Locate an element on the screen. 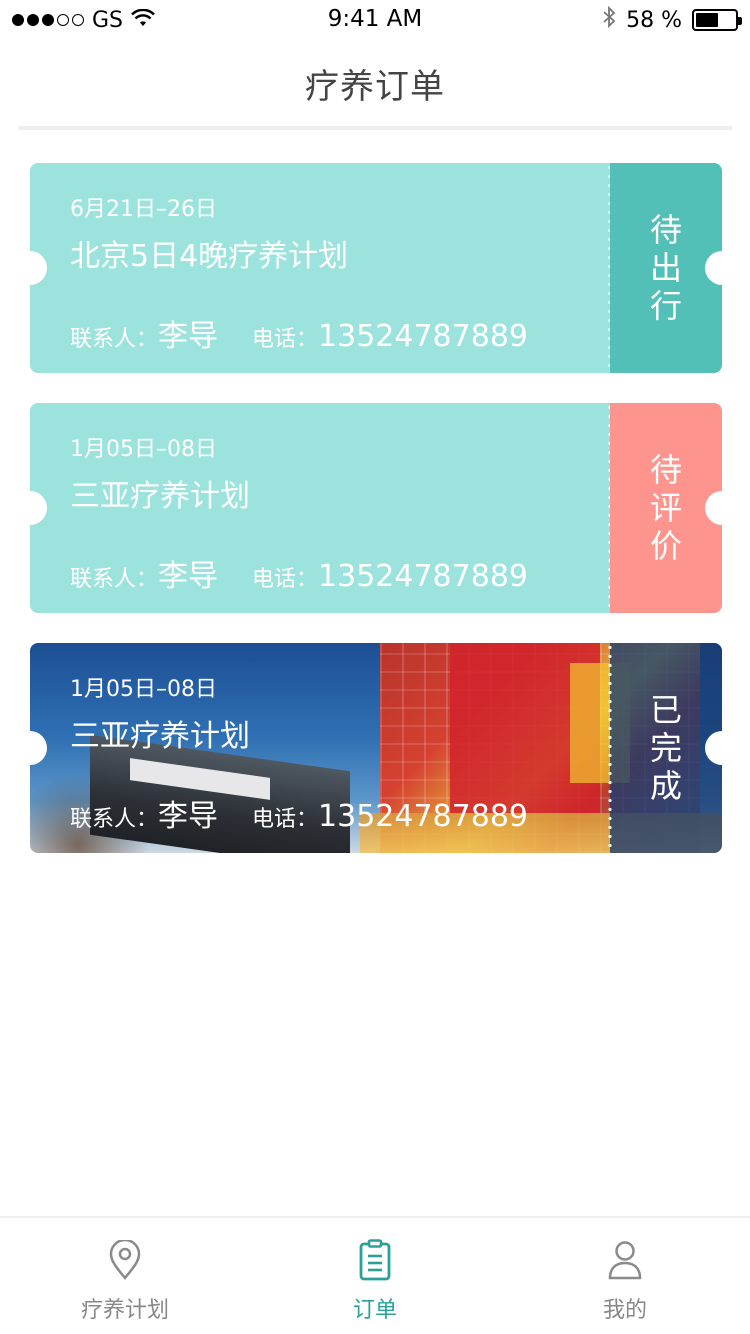  user-icon is located at coordinates (625, 1260).